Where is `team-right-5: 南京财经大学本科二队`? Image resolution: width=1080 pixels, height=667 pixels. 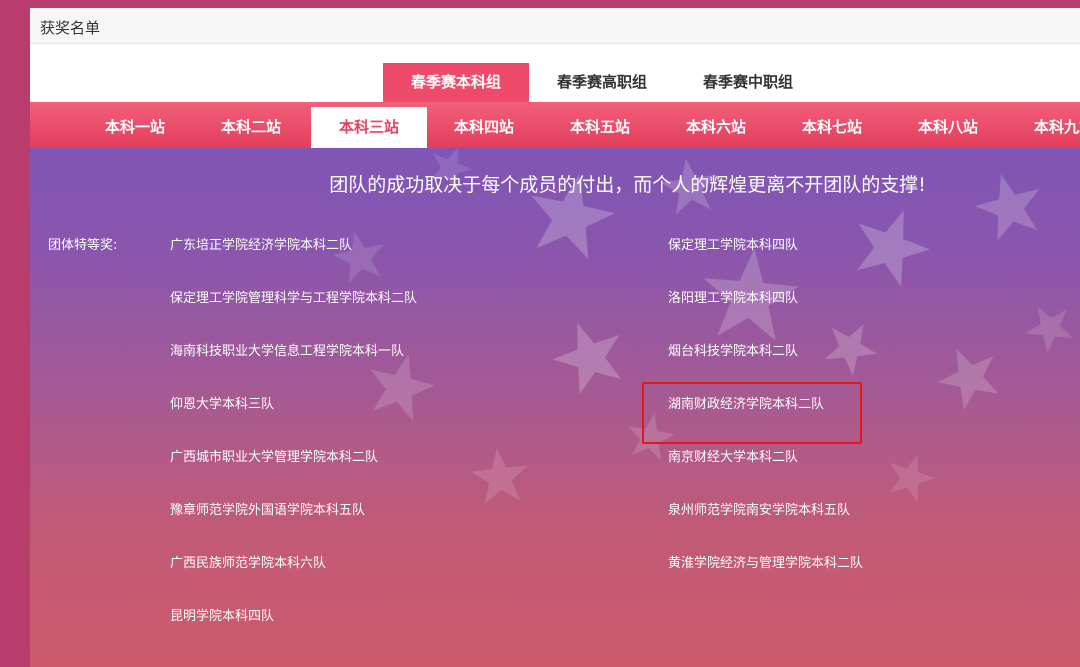
team-right-5: 南京财经大学本科二队 is located at coordinates (733, 457).